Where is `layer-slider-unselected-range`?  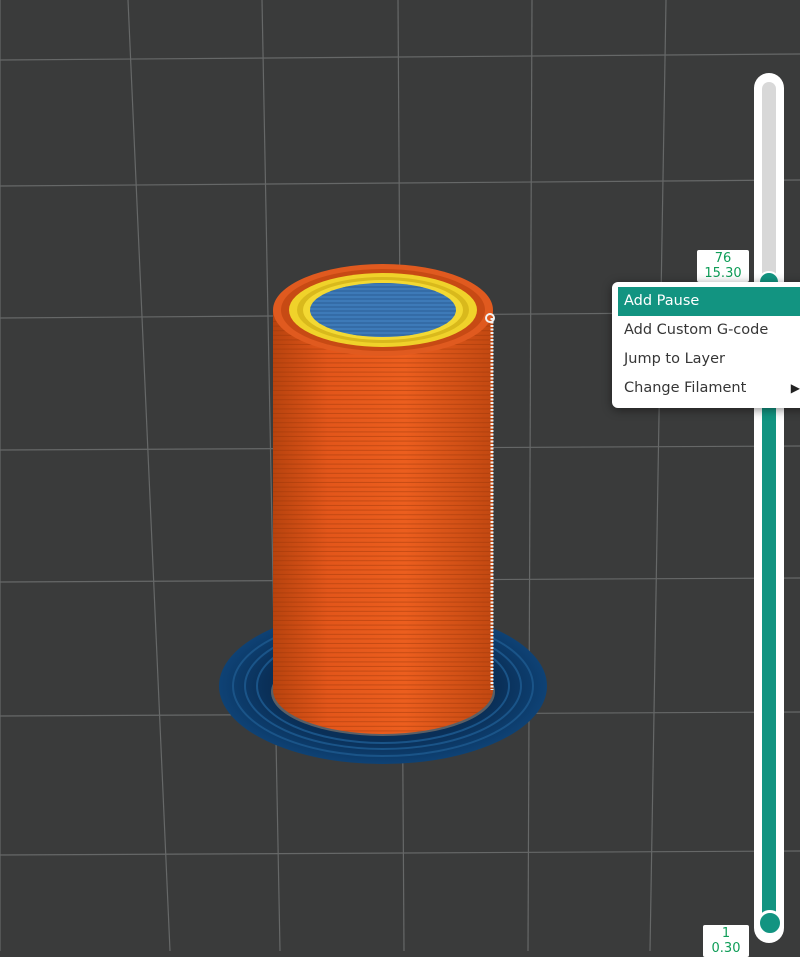
layer-slider-unselected-range is located at coordinates (769, 180).